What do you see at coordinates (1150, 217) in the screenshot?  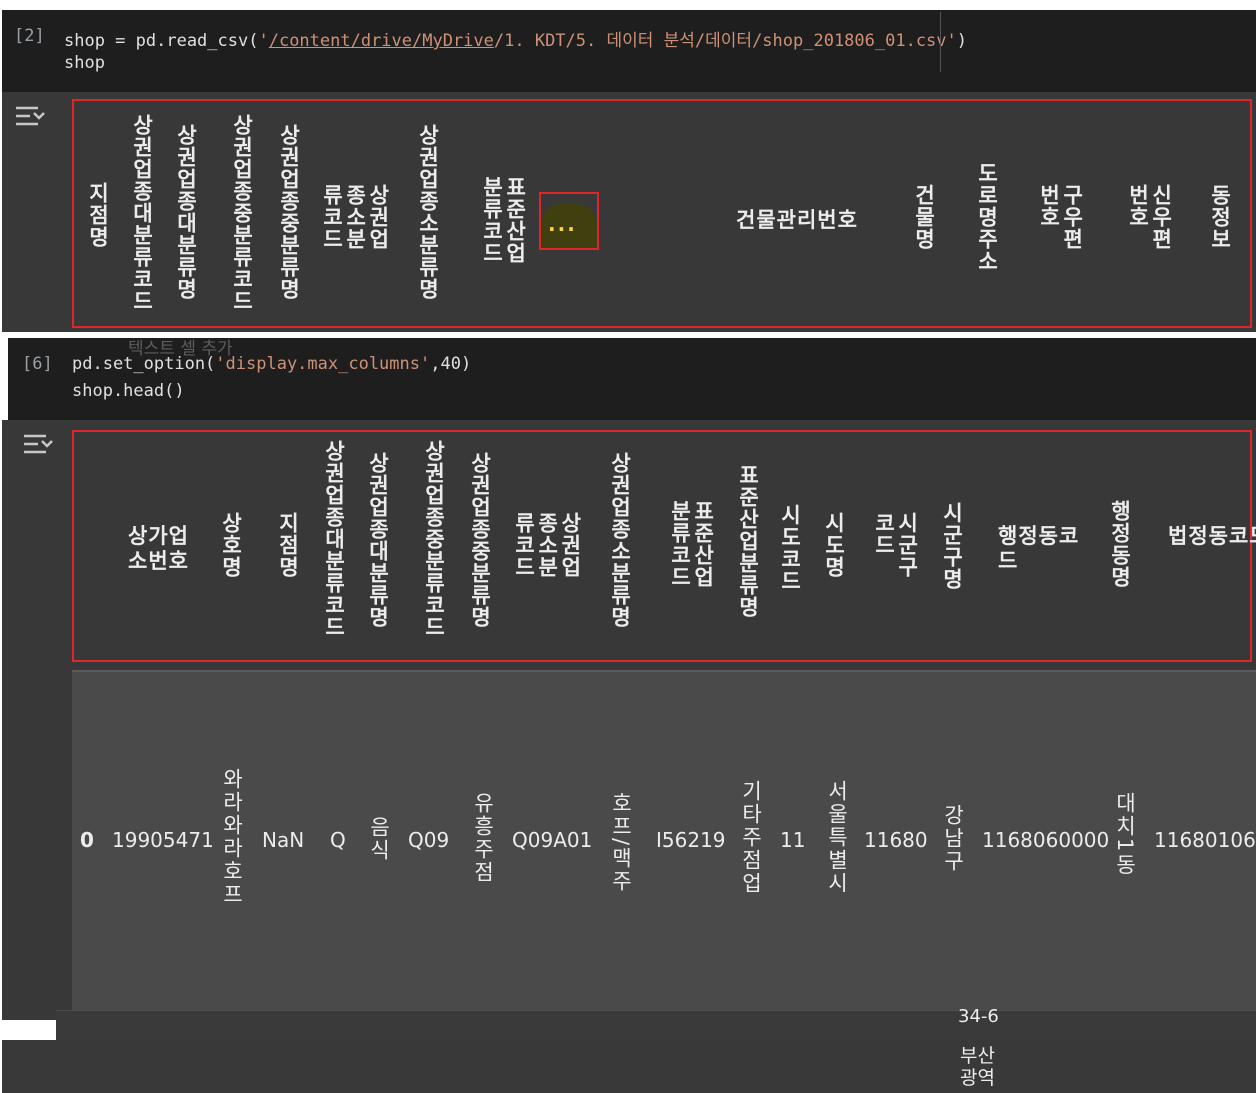 I see `column-header: 신우편번호` at bounding box center [1150, 217].